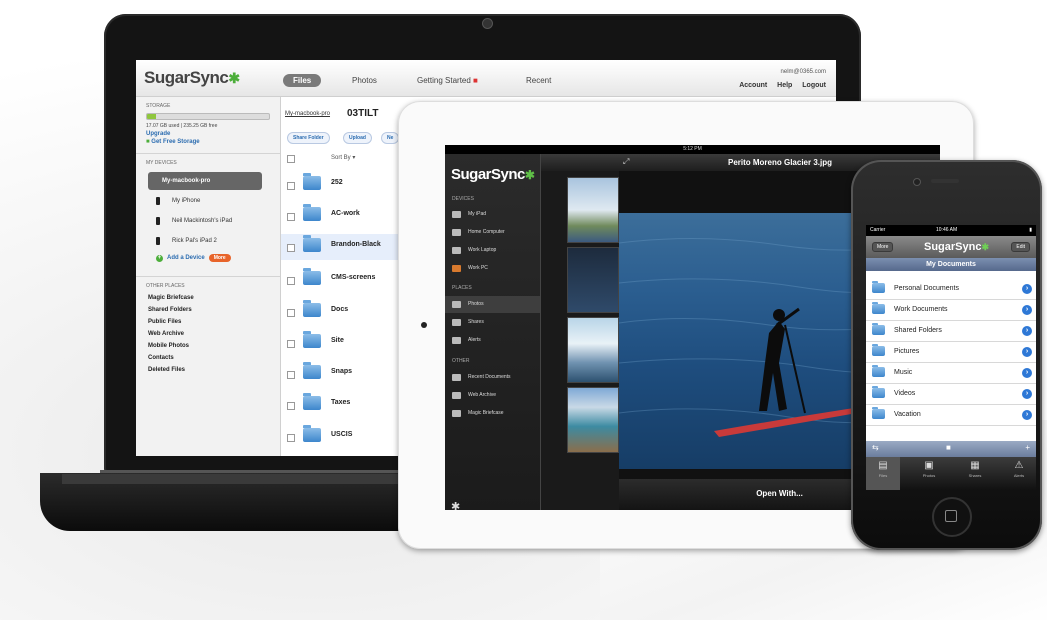 This screenshot has width=1047, height=620. What do you see at coordinates (814, 85) in the screenshot?
I see `logout-link: Logout` at bounding box center [814, 85].